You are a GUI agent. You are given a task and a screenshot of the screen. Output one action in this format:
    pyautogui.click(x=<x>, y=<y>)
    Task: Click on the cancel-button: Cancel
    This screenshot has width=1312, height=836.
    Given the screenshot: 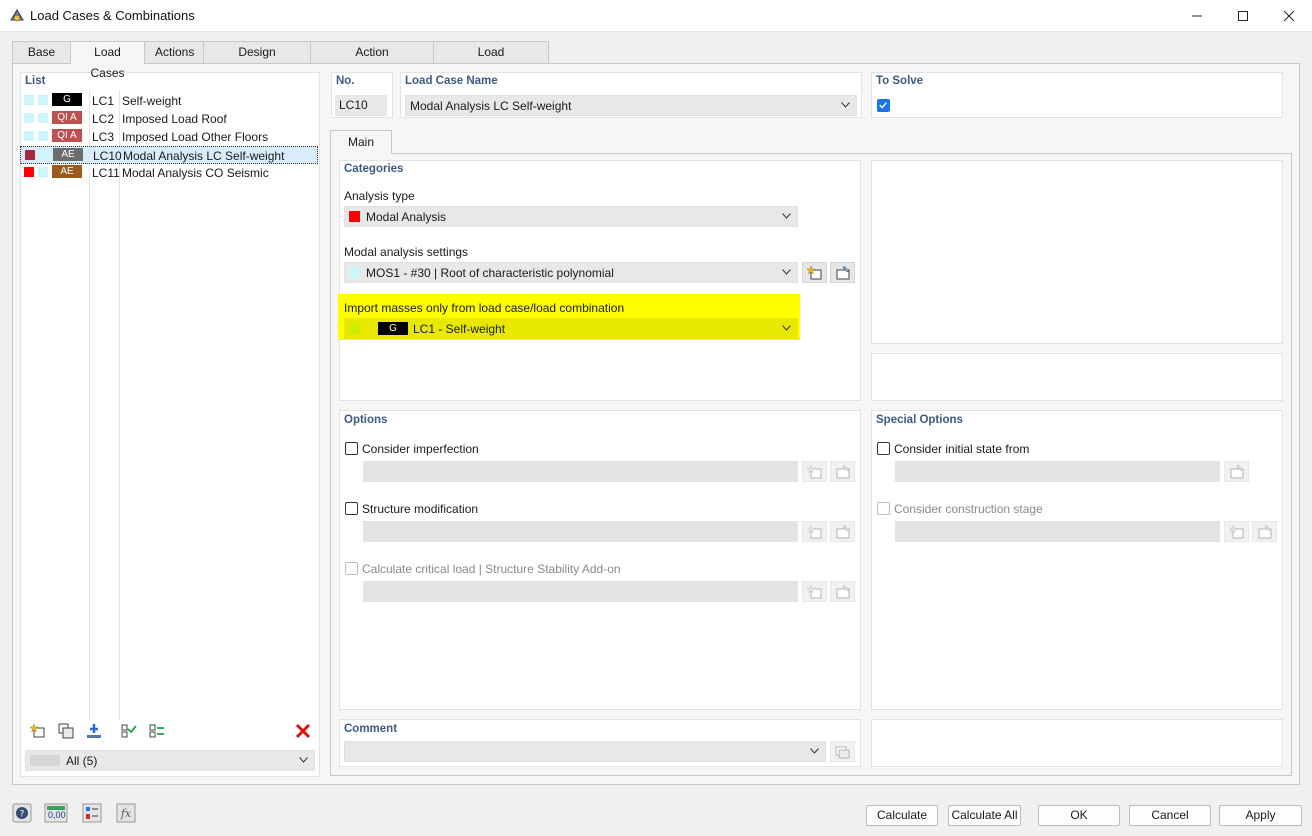 What is the action you would take?
    pyautogui.click(x=1170, y=815)
    